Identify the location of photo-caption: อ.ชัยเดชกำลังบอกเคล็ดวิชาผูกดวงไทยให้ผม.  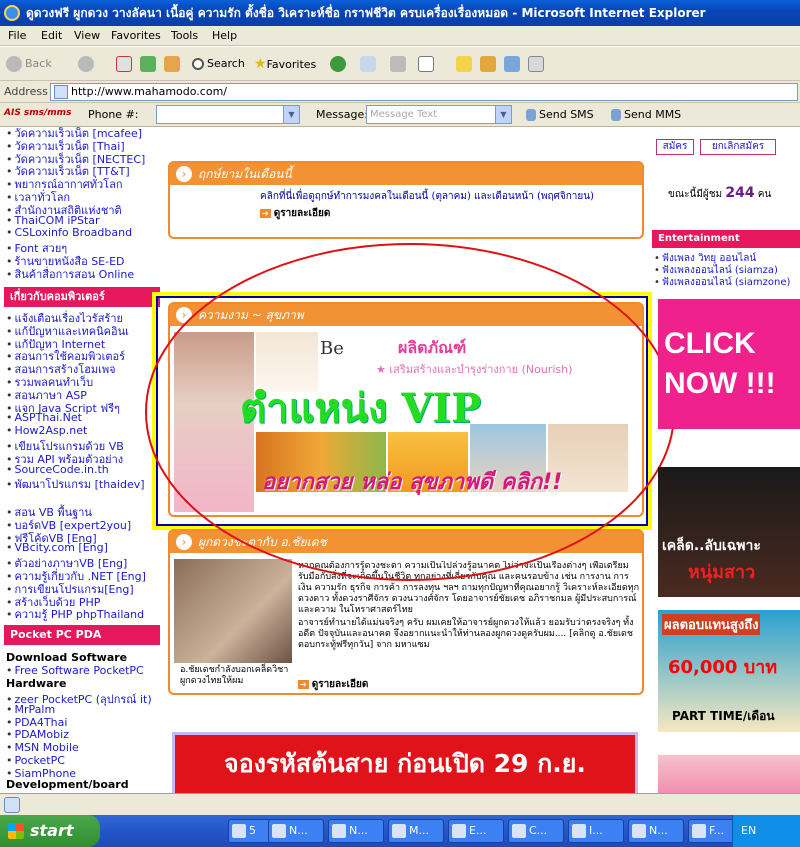
(234, 675).